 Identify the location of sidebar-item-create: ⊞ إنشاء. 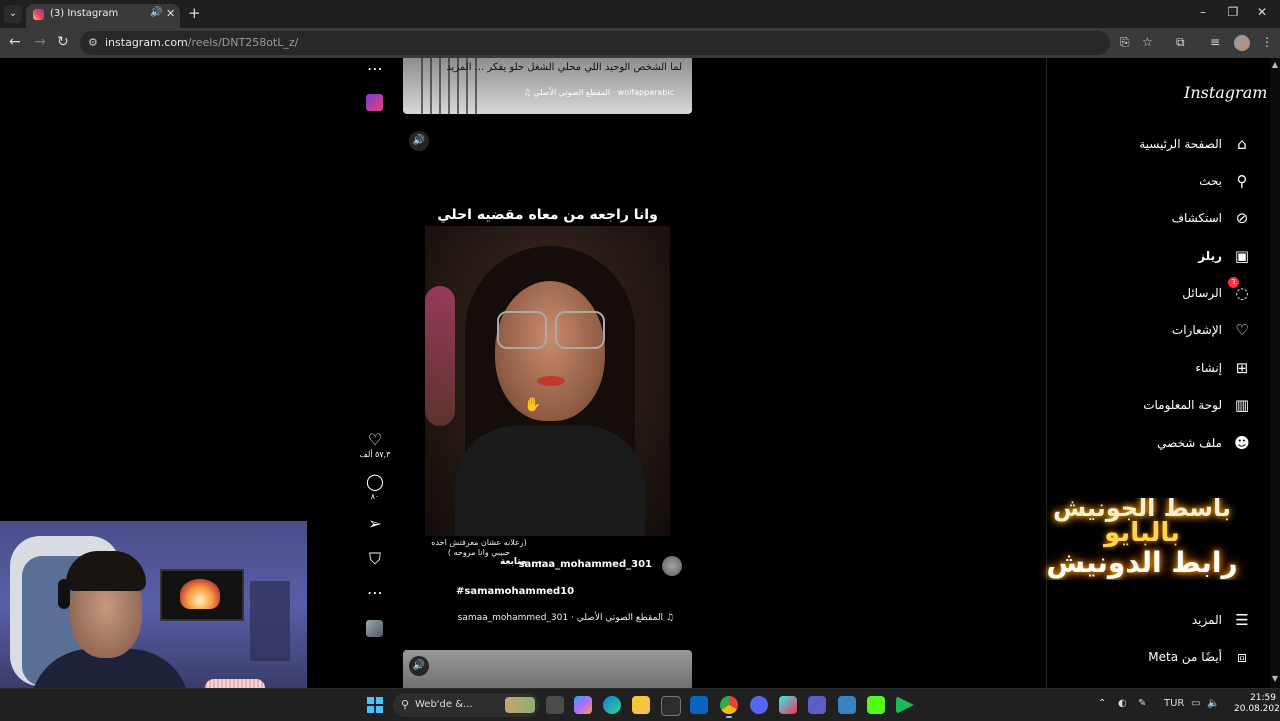
(1223, 368).